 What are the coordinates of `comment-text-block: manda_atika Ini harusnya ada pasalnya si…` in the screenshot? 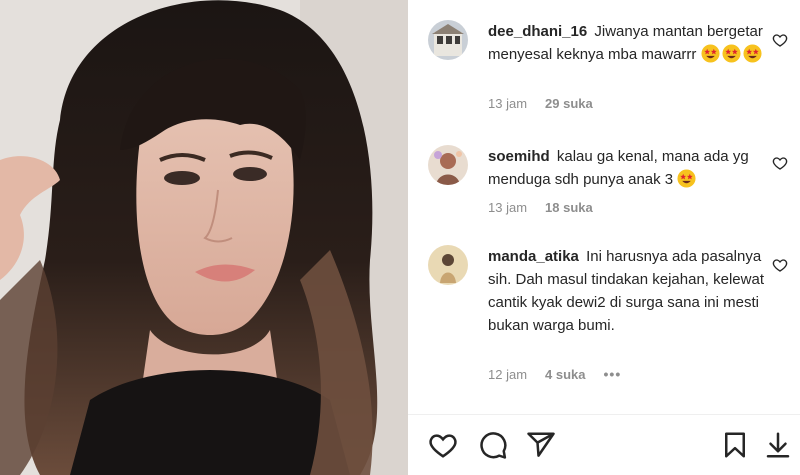 It's located at (628, 291).